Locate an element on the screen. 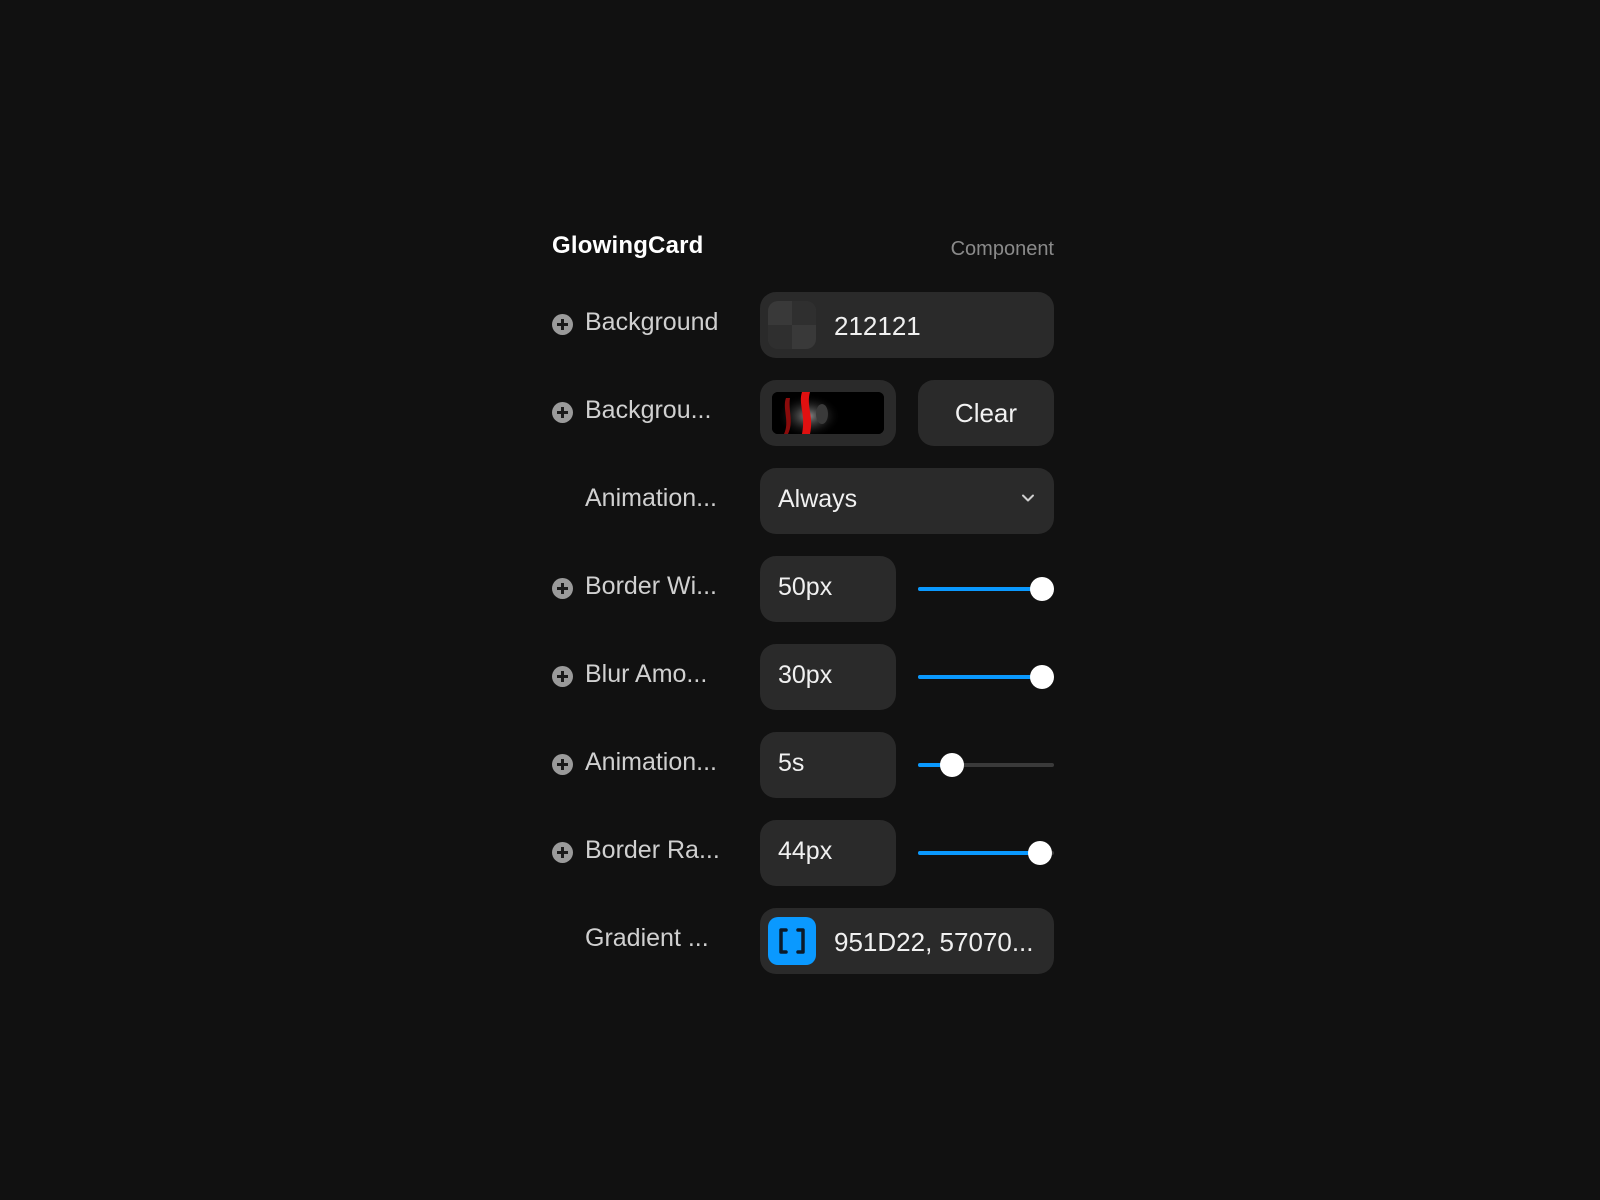 Image resolution: width=1600 pixels, height=1200 pixels. add-border-radius-icon is located at coordinates (562, 852).